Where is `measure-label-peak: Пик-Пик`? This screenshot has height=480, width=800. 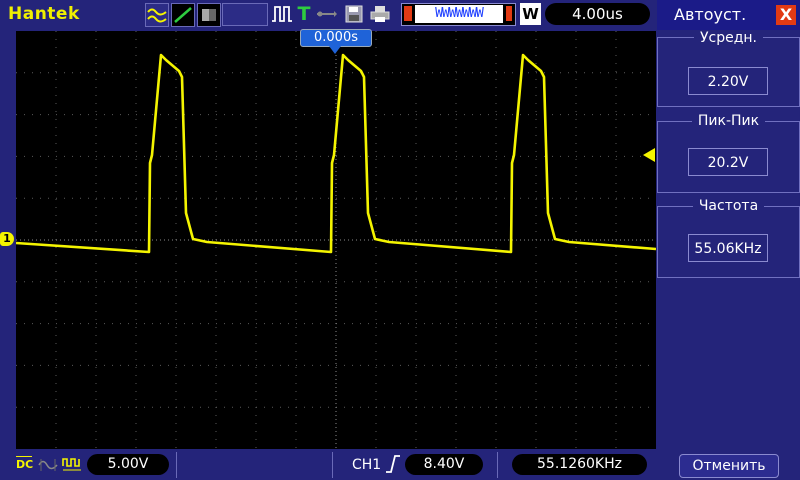 measure-label-peak: Пик-Пик is located at coordinates (728, 121).